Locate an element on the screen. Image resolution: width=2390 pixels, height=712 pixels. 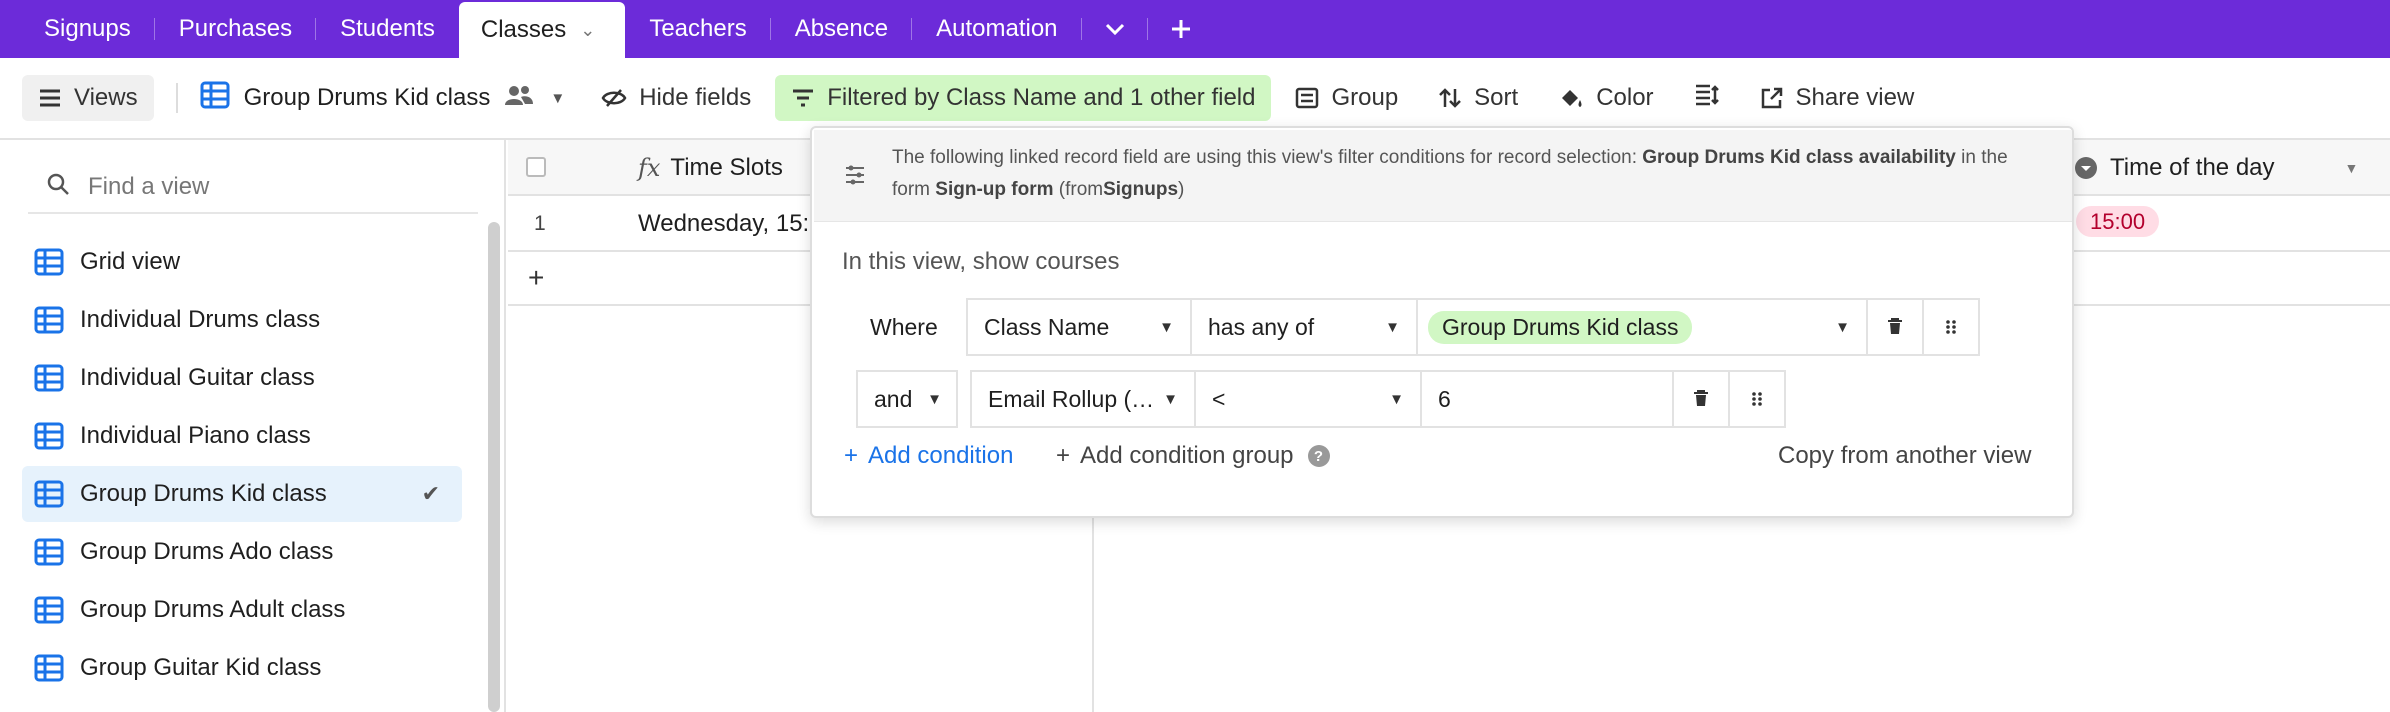
sort-label: Sort is located at coordinates (1496, 97).